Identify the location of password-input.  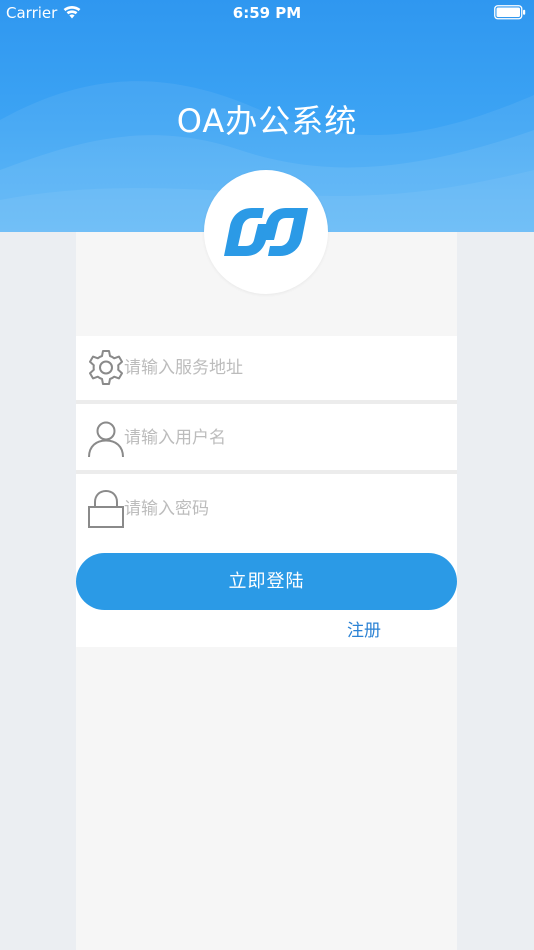
(274, 509).